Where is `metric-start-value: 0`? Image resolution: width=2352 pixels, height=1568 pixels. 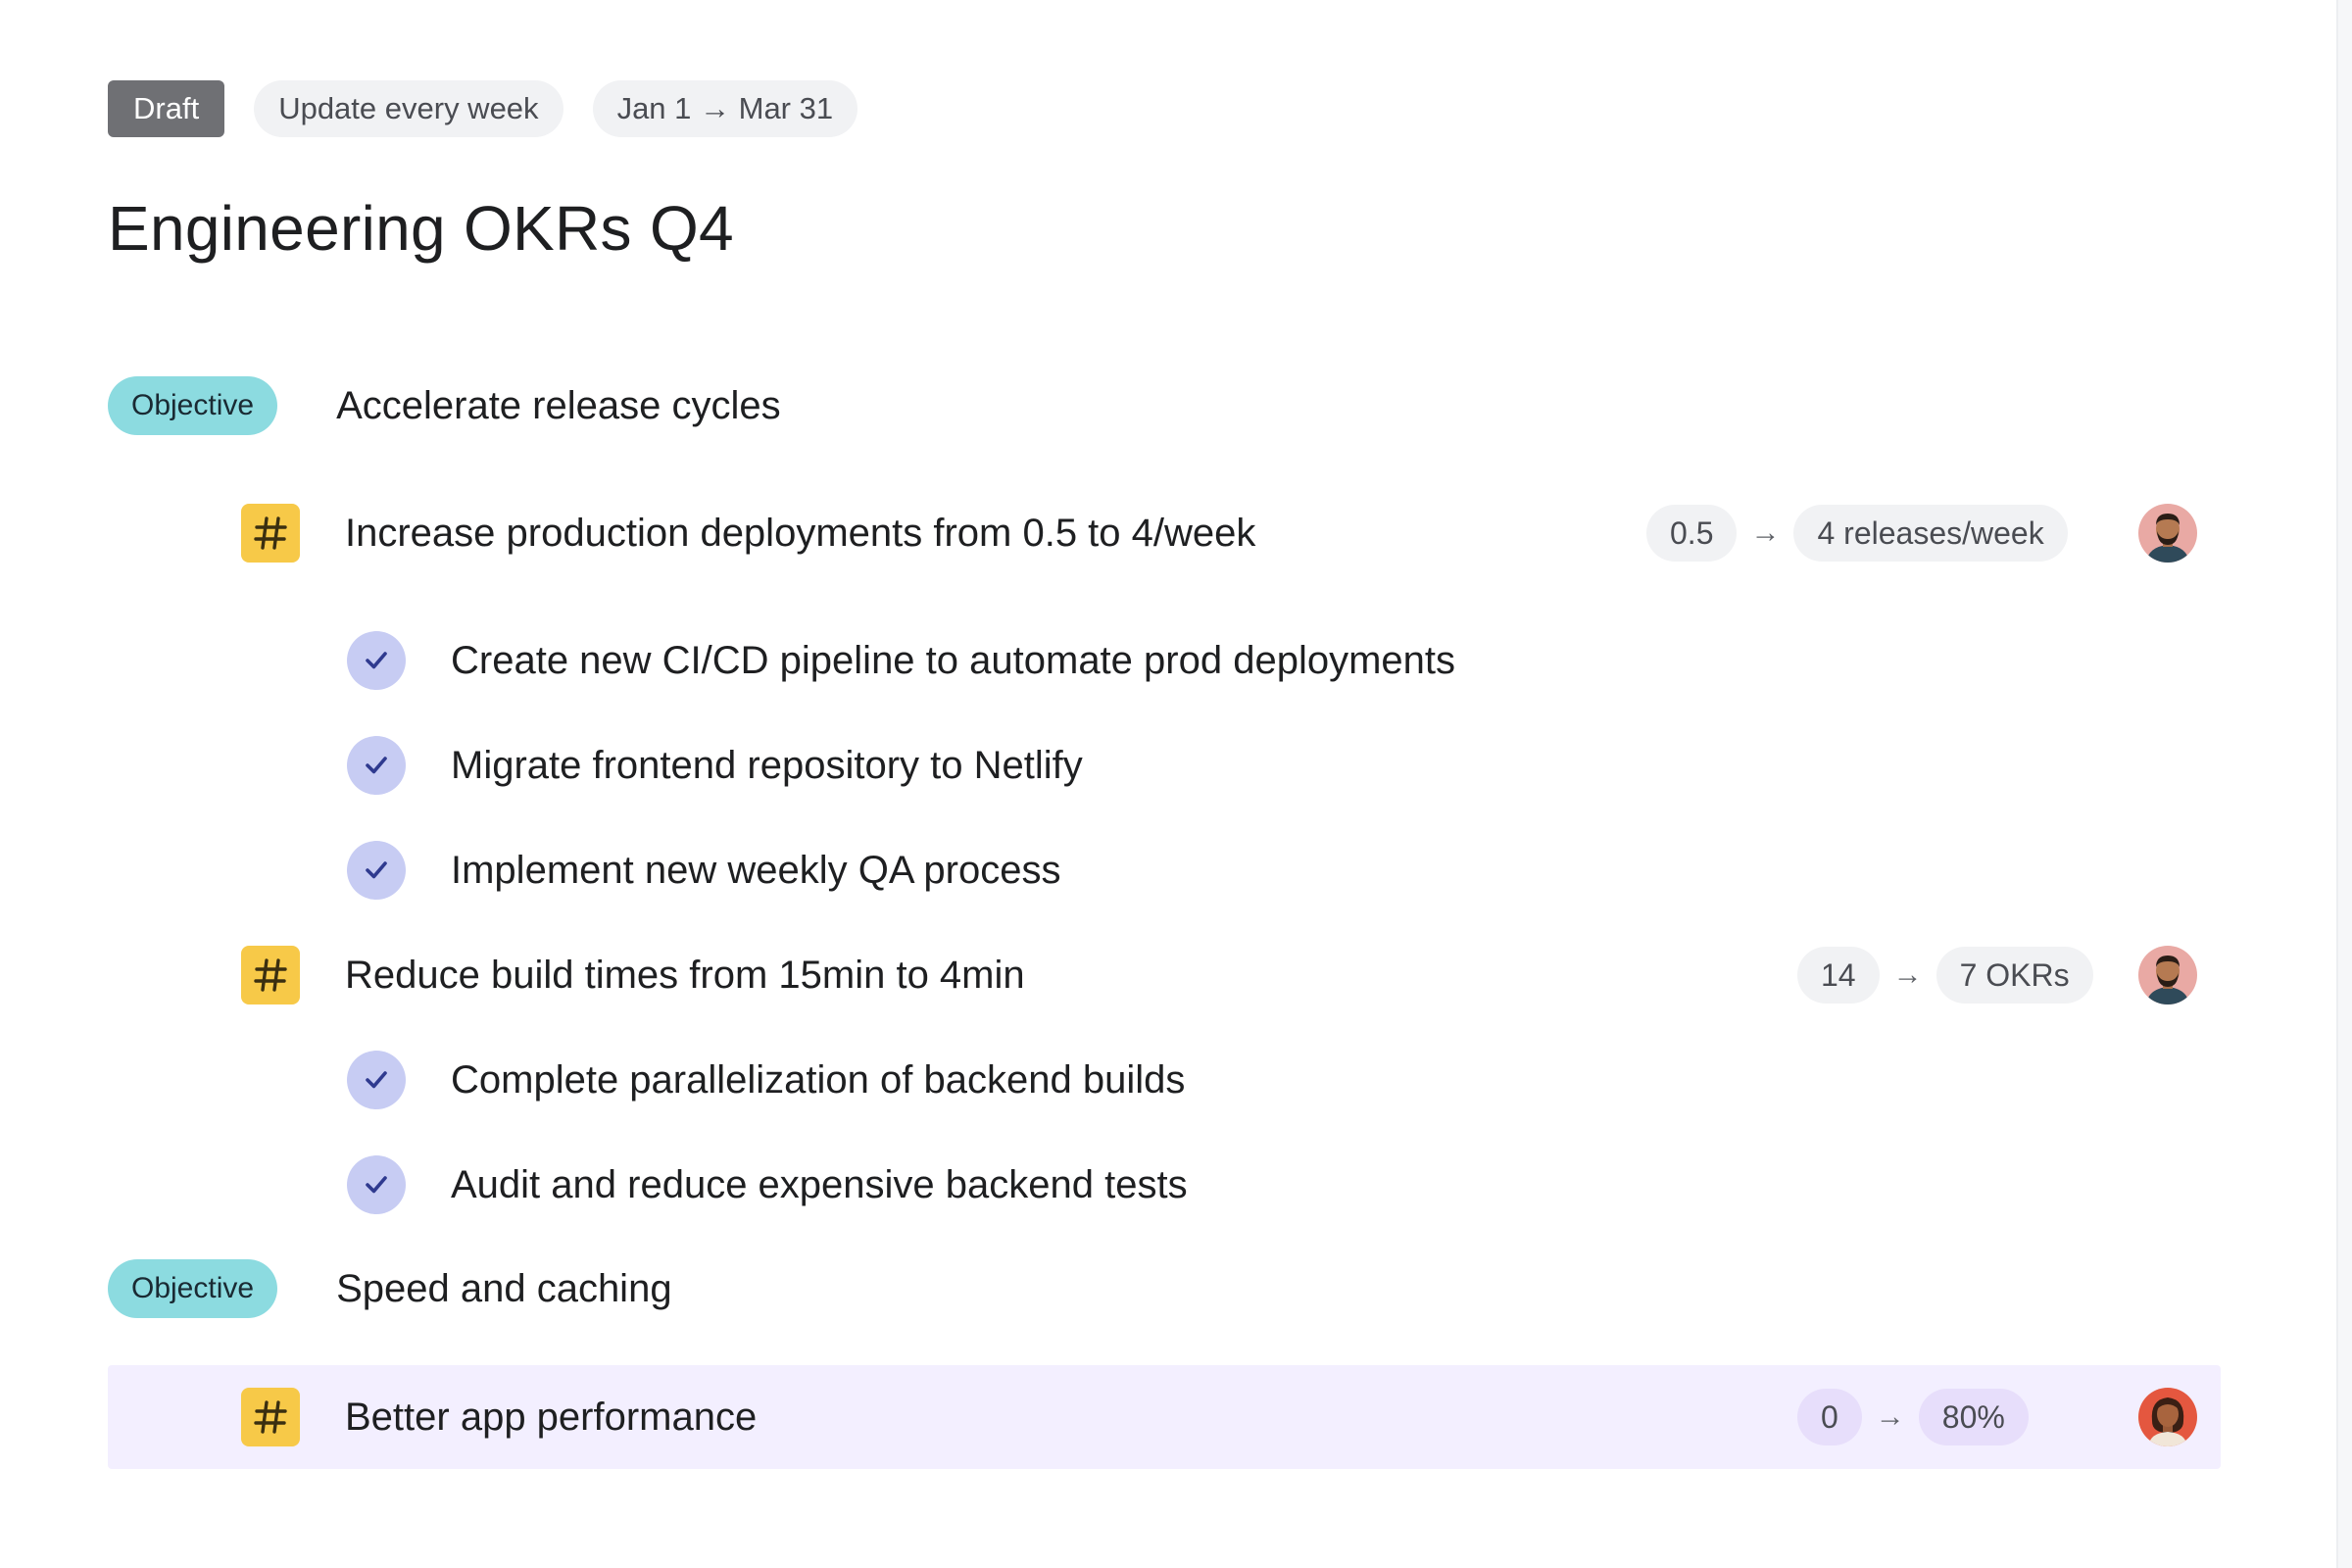 metric-start-value: 0 is located at coordinates (1829, 1417).